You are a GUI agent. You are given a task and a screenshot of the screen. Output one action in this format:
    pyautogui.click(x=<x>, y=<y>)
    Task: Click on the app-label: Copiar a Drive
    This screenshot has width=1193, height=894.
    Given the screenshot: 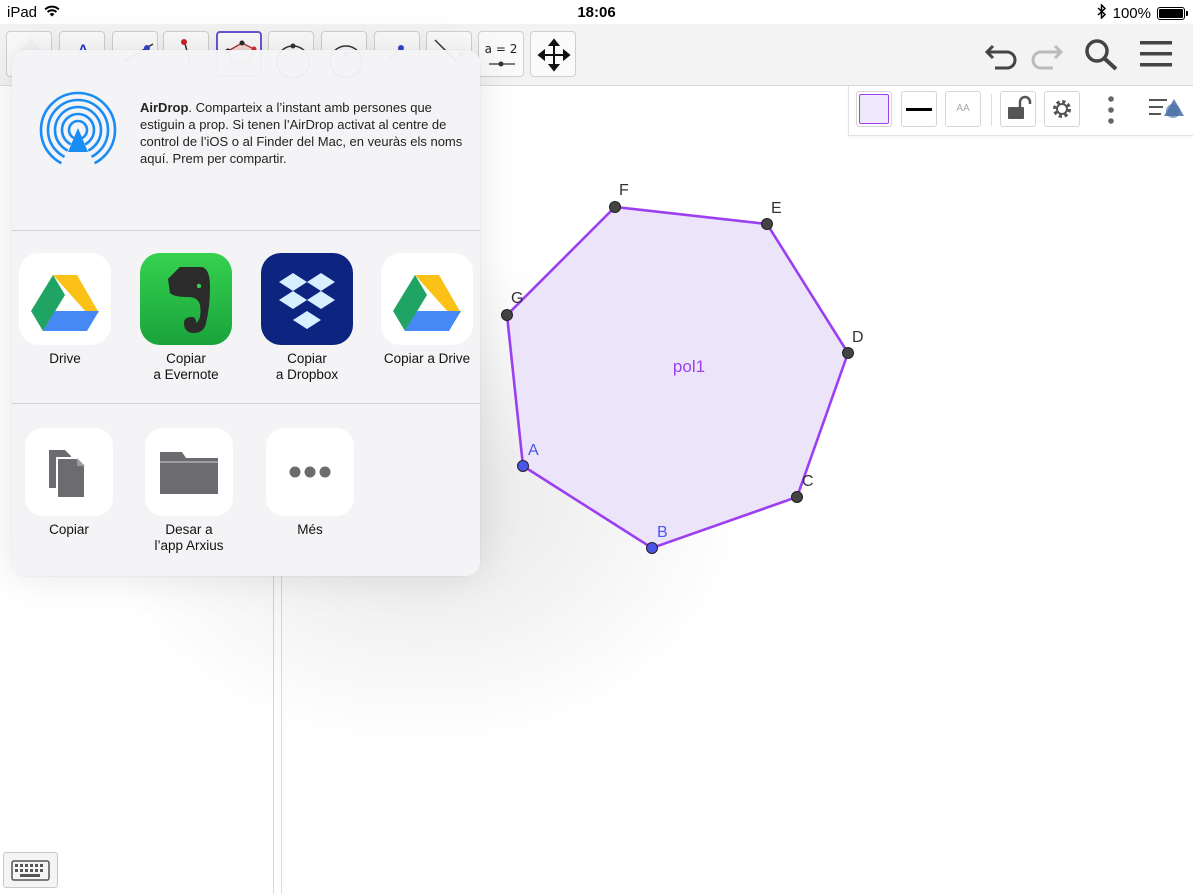 What is the action you would take?
    pyautogui.click(x=427, y=358)
    